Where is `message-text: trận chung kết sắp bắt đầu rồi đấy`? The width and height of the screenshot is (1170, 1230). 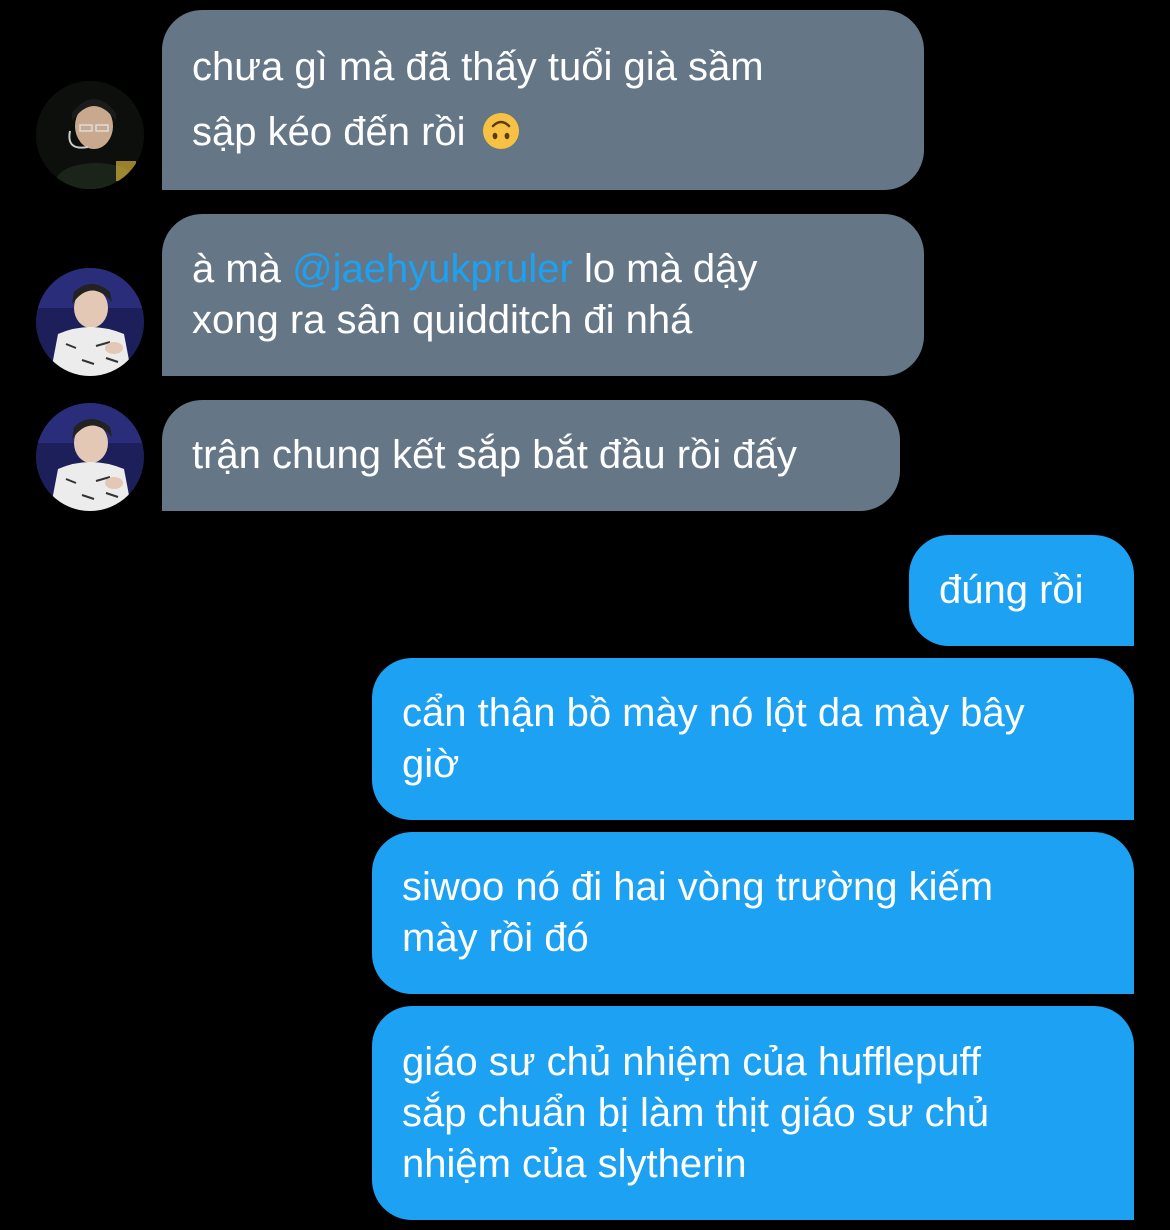
message-text: trận chung kết sắp bắt đầu rồi đấy is located at coordinates (494, 455).